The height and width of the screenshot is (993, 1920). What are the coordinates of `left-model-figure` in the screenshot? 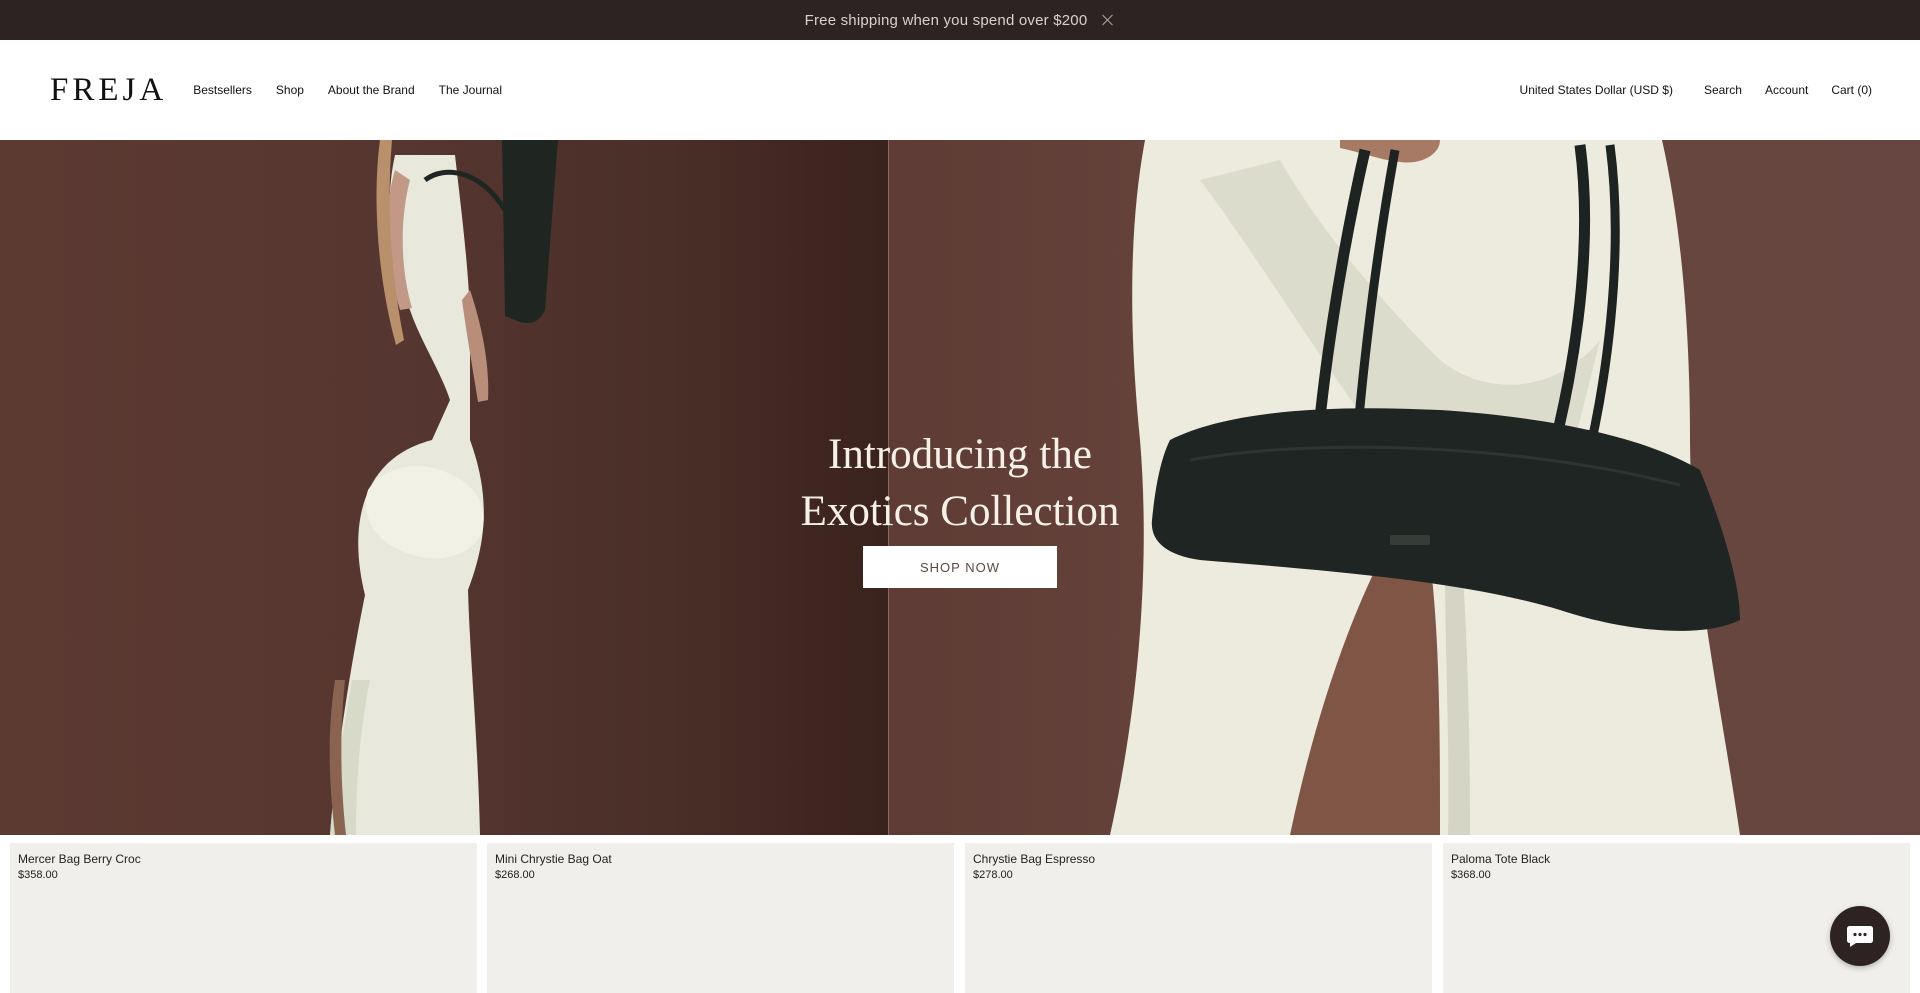 It's located at (443, 487).